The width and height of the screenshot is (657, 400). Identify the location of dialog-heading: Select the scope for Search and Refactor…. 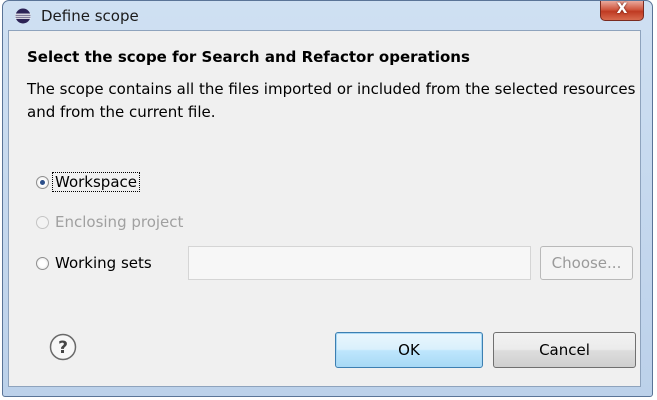
(248, 57).